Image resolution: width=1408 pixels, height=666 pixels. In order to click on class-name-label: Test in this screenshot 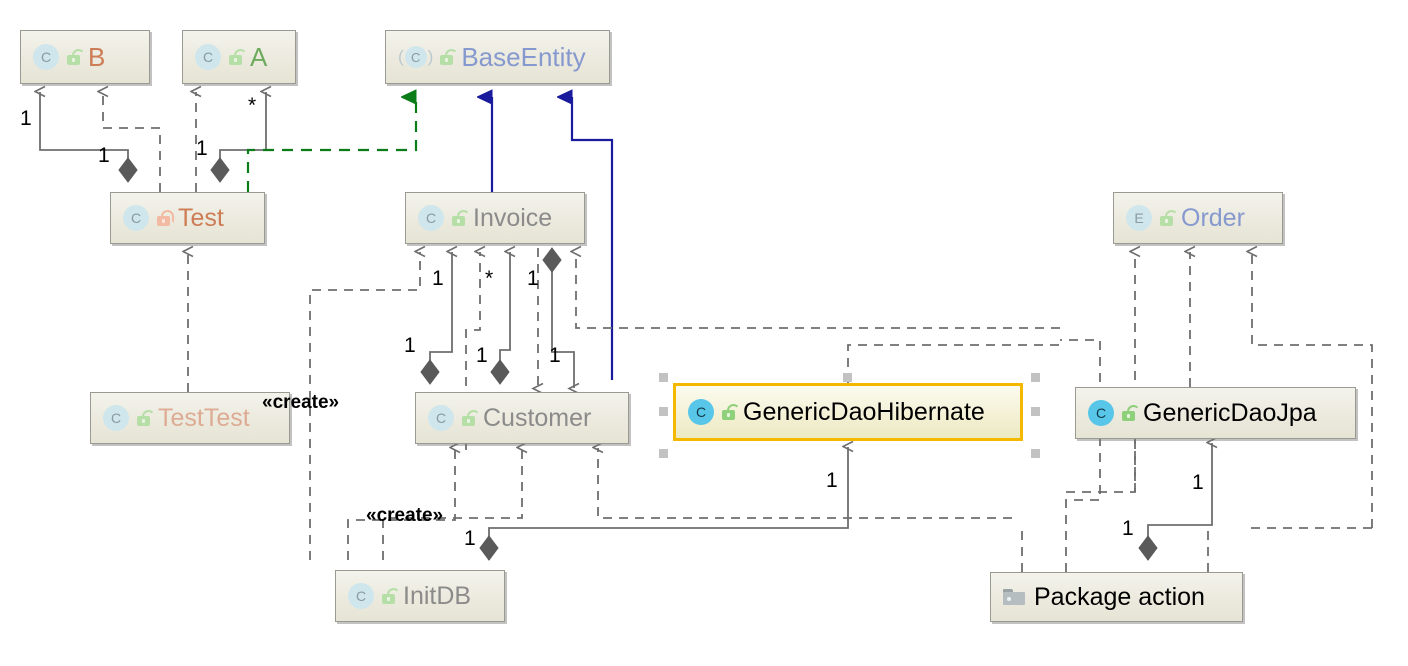, I will do `click(201, 217)`.